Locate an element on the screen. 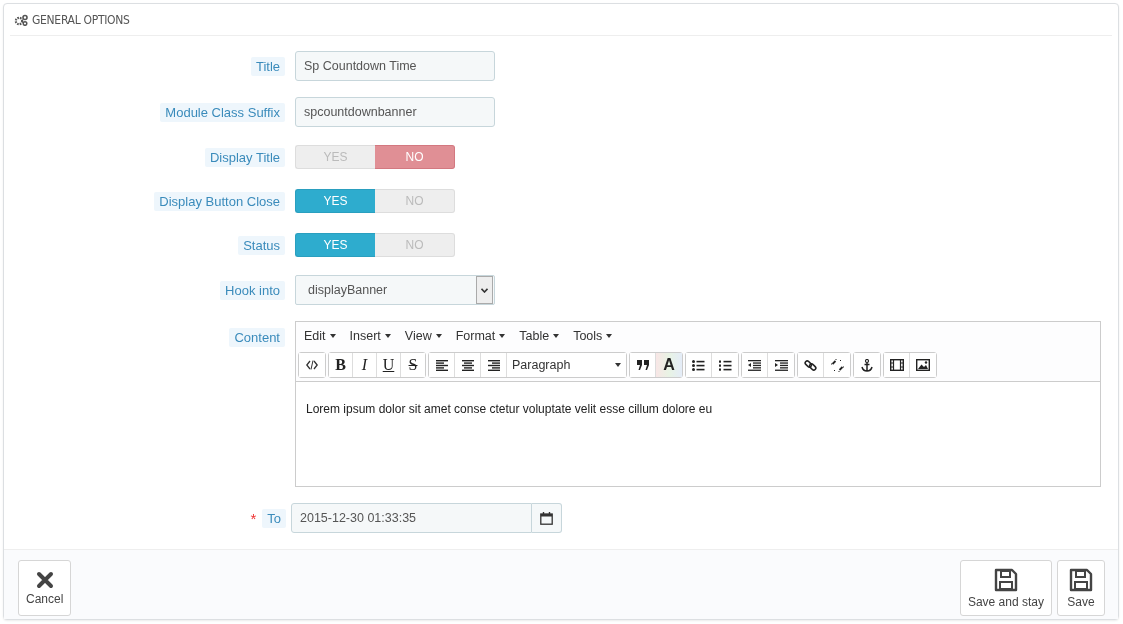  menu-item: View is located at coordinates (423, 336).